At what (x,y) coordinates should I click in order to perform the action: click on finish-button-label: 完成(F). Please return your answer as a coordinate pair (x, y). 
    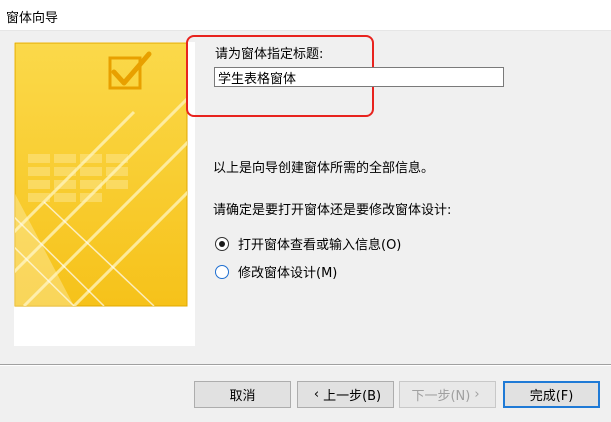
    Looking at the image, I should click on (551, 396).